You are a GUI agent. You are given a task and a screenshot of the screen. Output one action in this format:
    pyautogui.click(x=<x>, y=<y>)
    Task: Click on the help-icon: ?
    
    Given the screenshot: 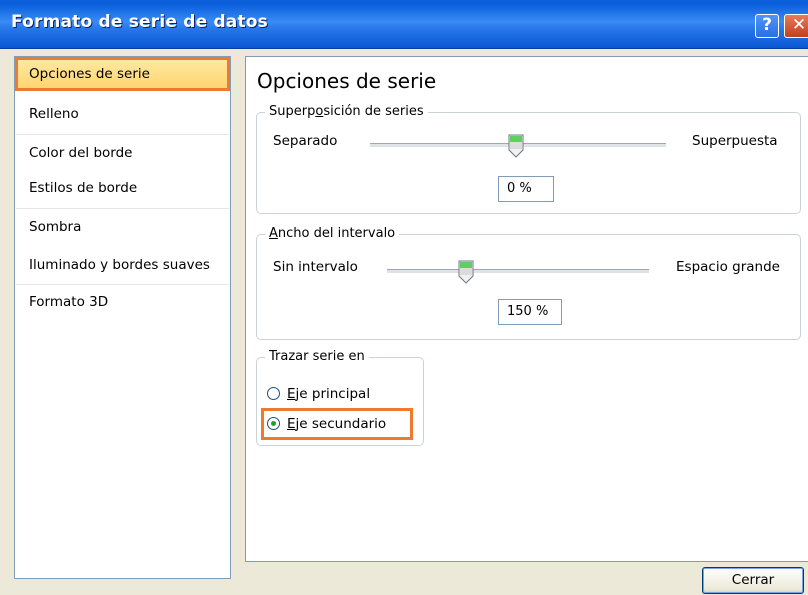 What is the action you would take?
    pyautogui.click(x=767, y=26)
    